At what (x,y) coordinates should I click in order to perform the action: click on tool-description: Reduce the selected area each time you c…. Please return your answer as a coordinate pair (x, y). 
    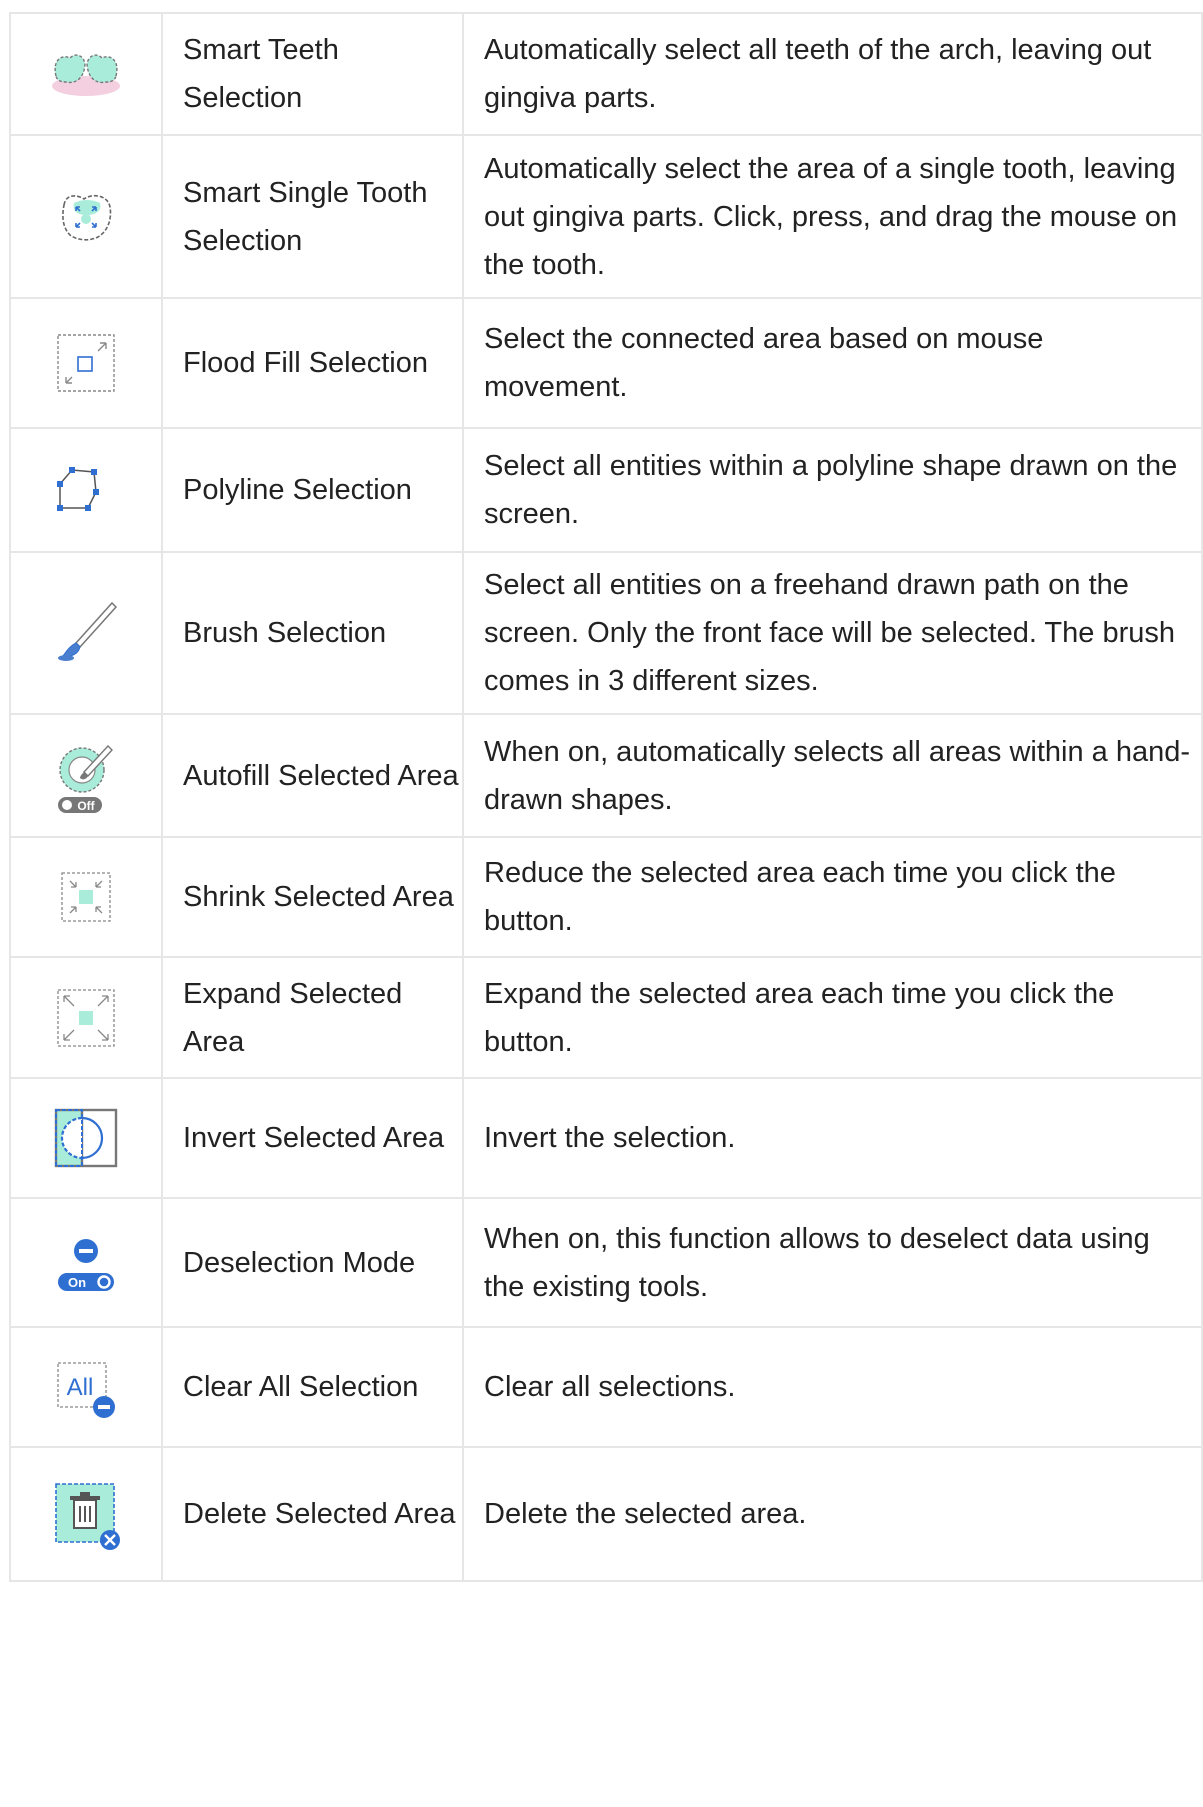
    Looking at the image, I should click on (832, 897).